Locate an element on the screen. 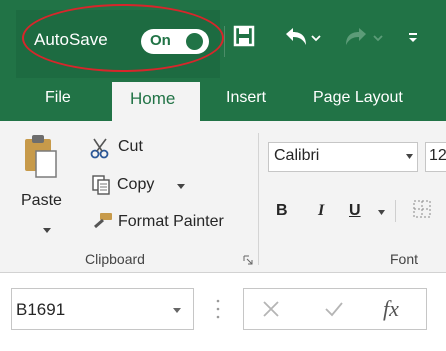 Image resolution: width=446 pixels, height=351 pixels. copy-dropdown-icon is located at coordinates (181, 187).